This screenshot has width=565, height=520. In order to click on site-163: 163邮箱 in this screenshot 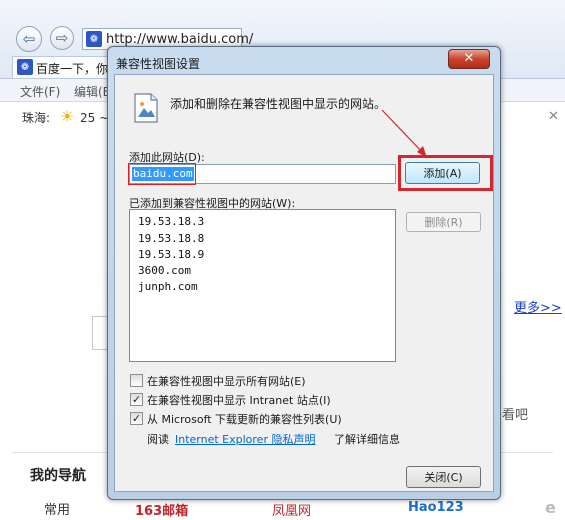, I will do `click(161, 509)`.